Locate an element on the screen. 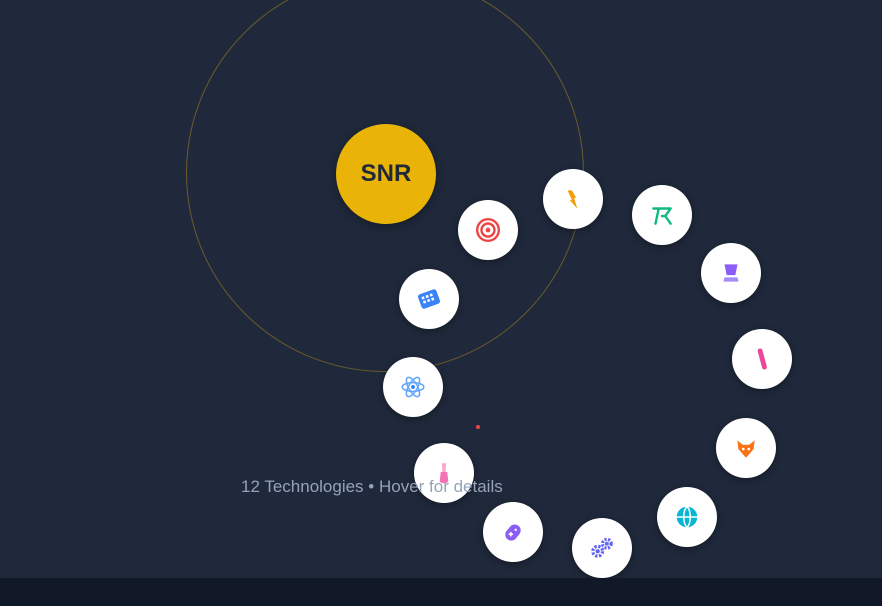 The width and height of the screenshot is (882, 606). tech-node-route is located at coordinates (662, 215).